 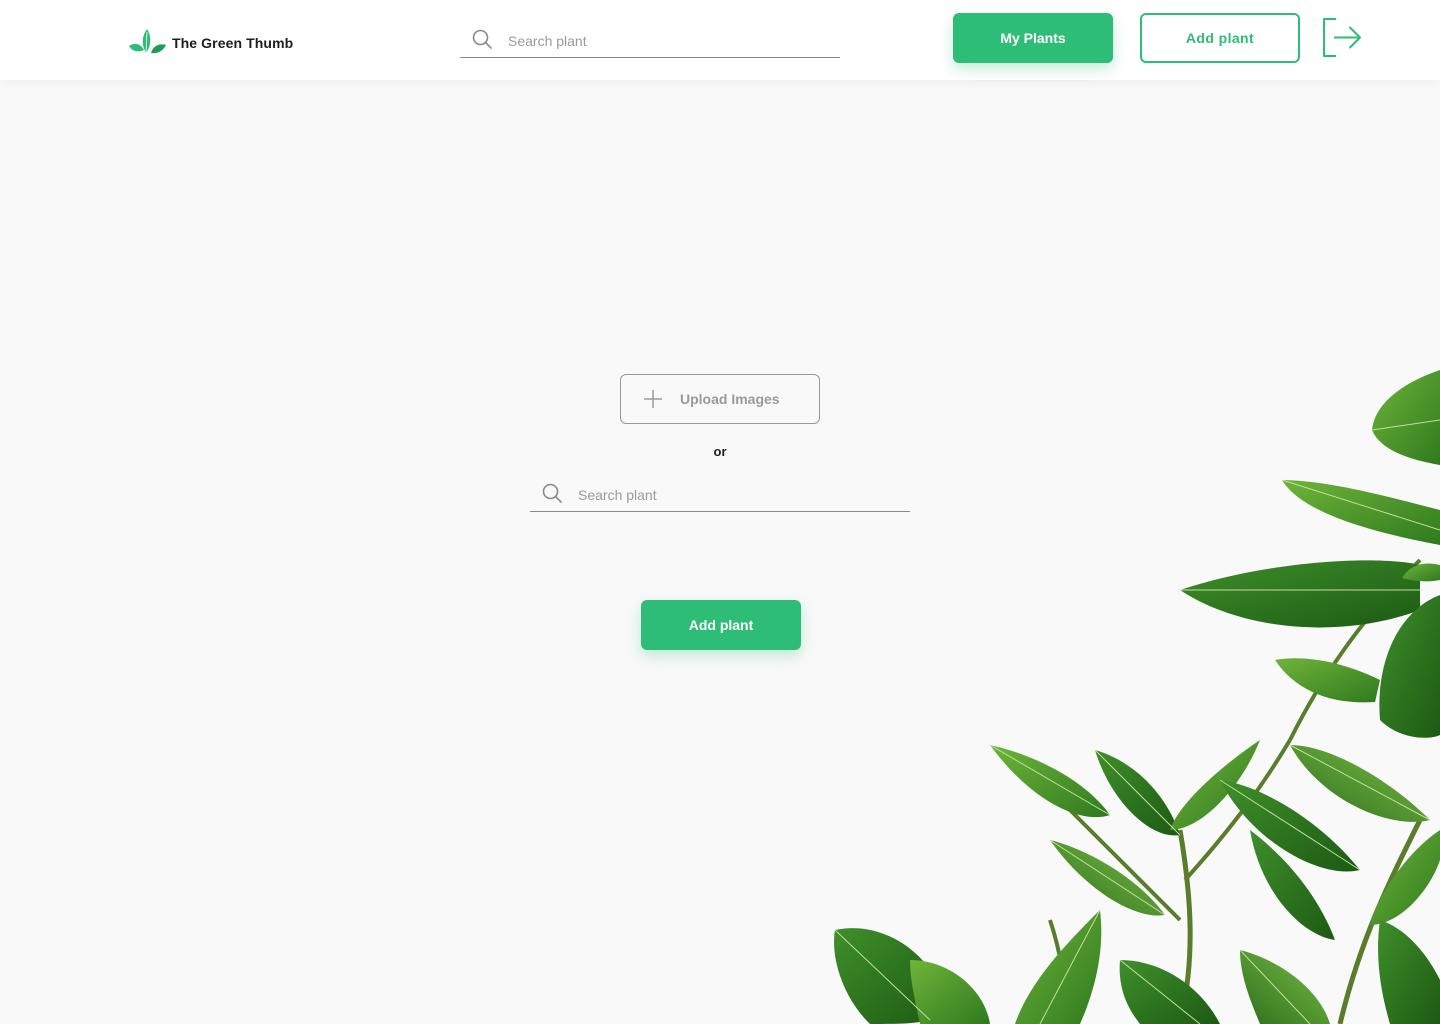 I want to click on plus-icon, so click(x=653, y=399).